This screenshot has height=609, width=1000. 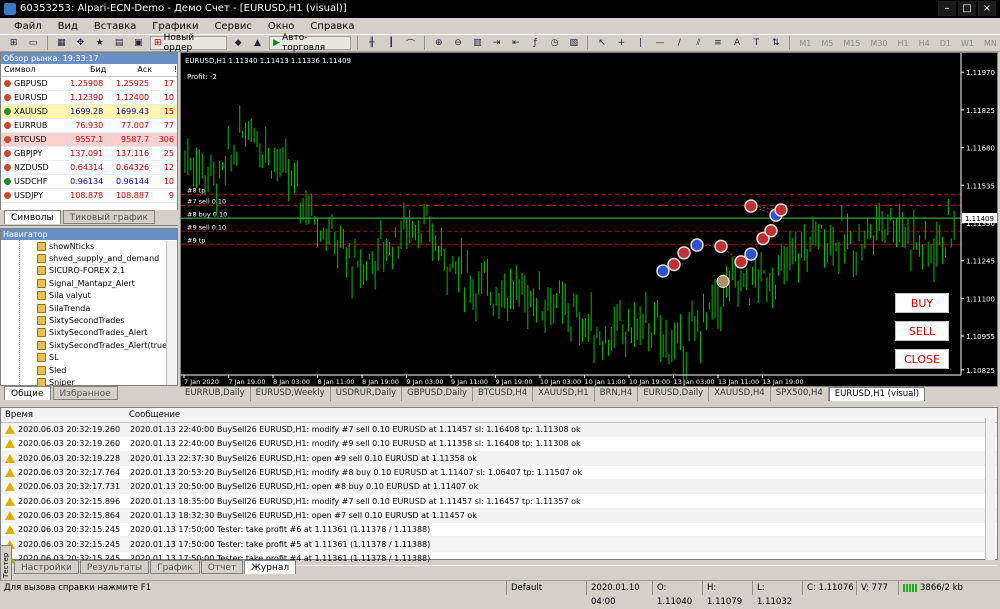 What do you see at coordinates (736, 43) in the screenshot?
I see `text-icon: A` at bounding box center [736, 43].